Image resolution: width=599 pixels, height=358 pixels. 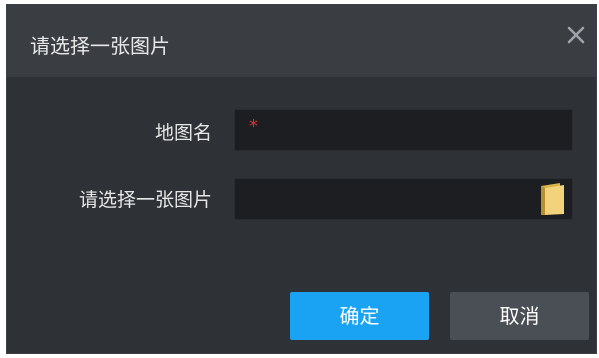 I want to click on required-mark: *, so click(x=253, y=126).